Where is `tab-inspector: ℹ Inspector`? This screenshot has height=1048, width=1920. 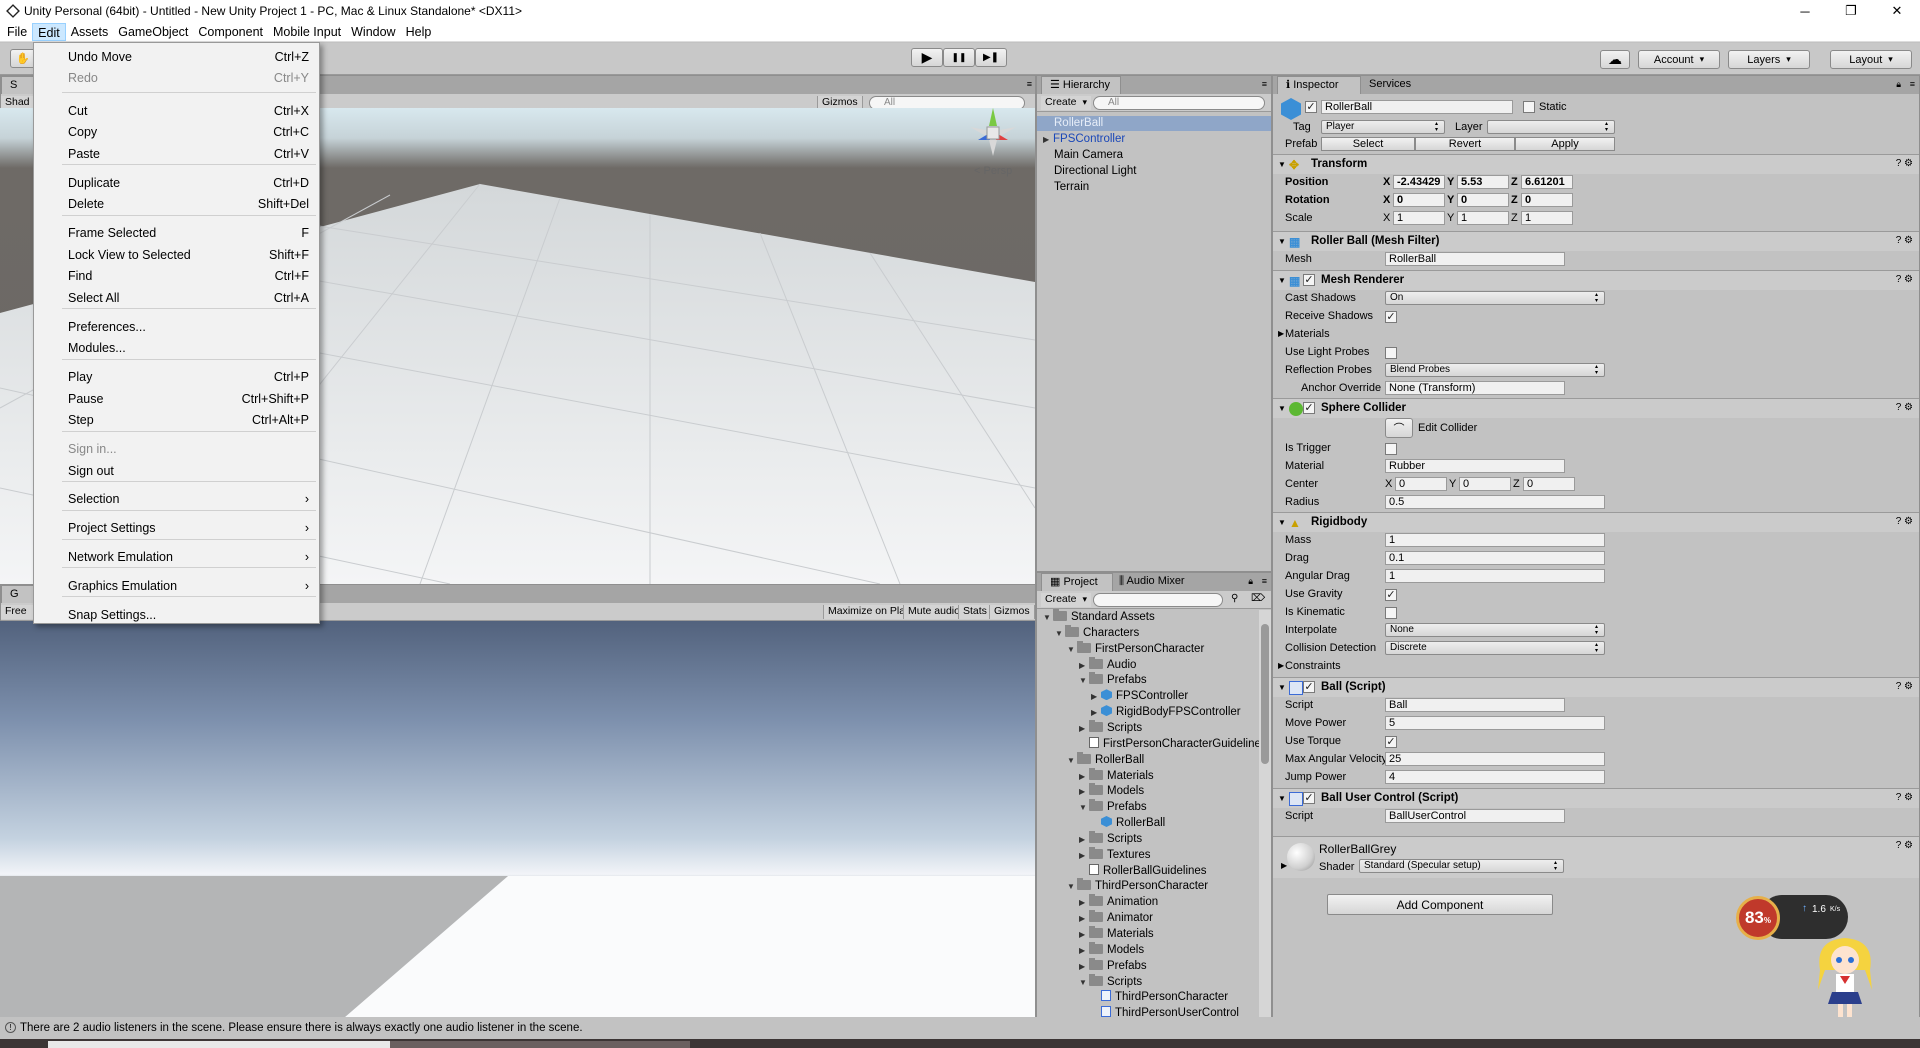 tab-inspector: ℹ Inspector is located at coordinates (1319, 85).